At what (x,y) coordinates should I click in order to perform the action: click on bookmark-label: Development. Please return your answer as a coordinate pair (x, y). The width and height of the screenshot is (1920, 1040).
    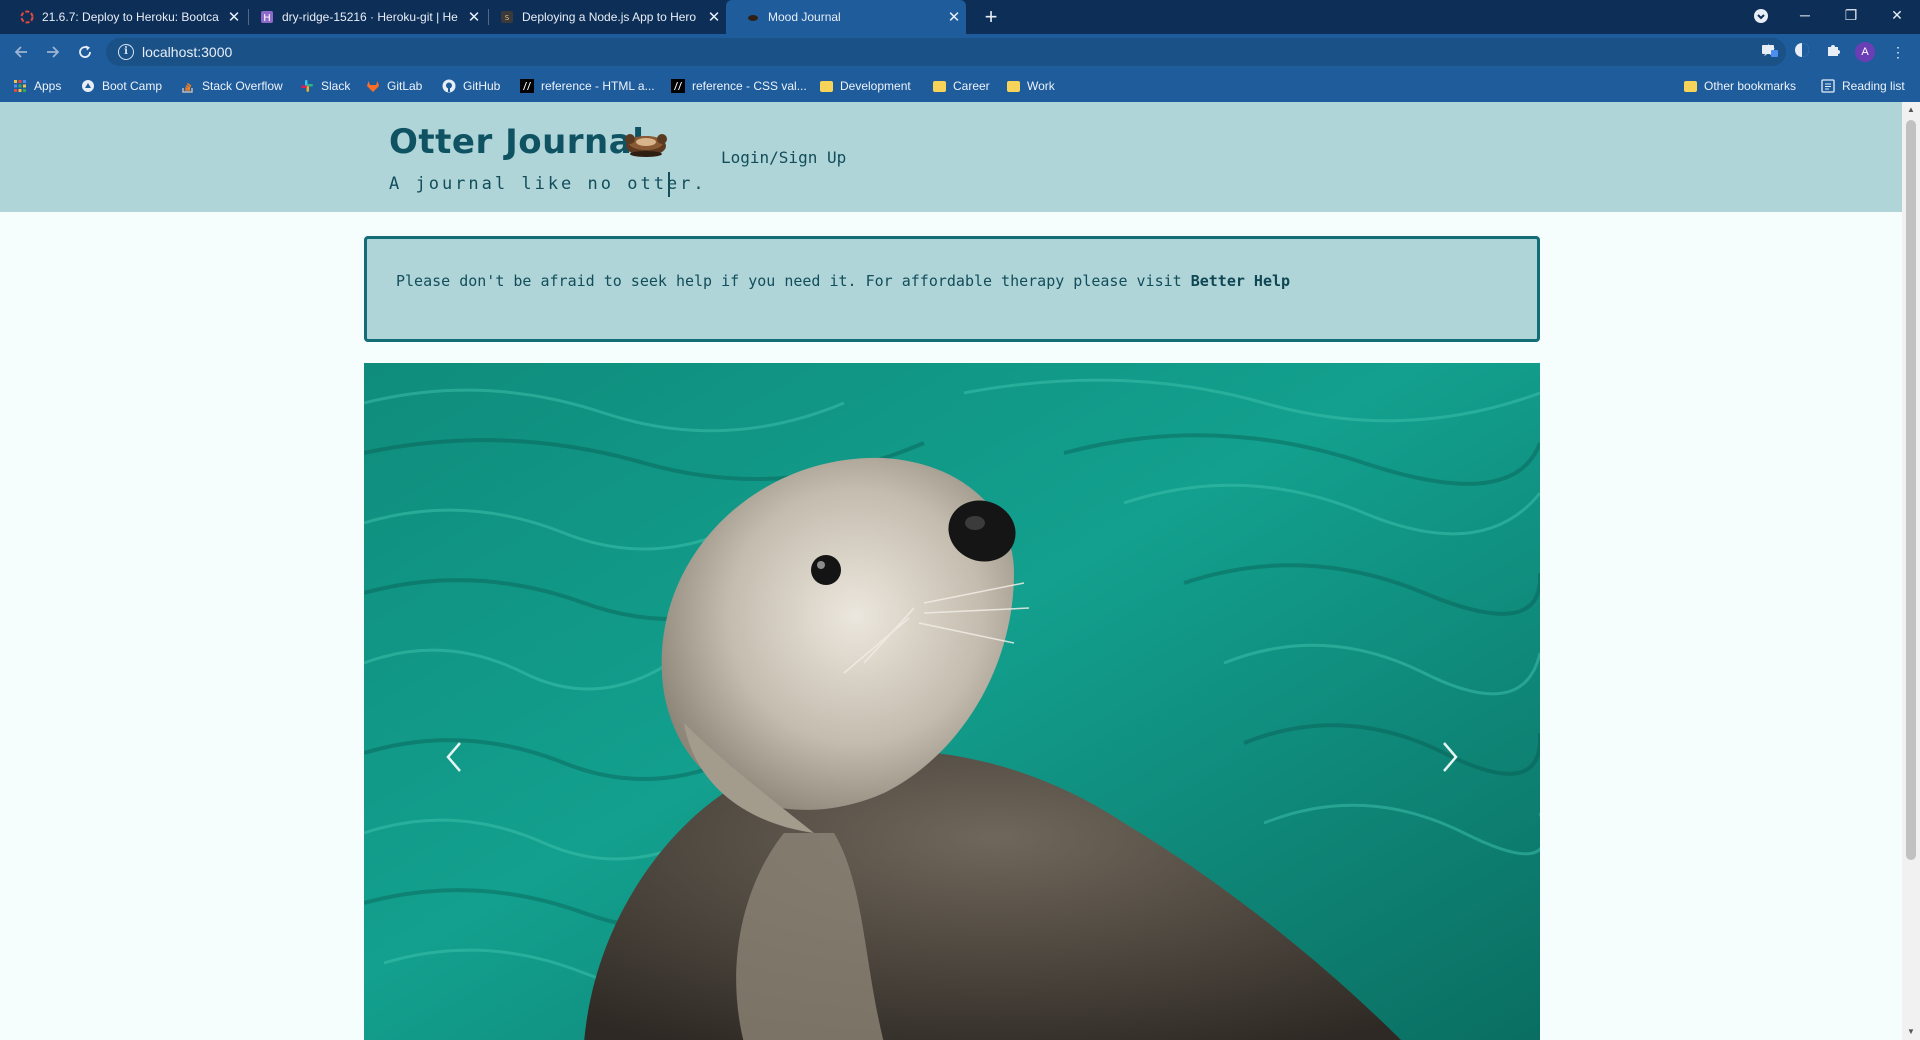
    Looking at the image, I should click on (875, 86).